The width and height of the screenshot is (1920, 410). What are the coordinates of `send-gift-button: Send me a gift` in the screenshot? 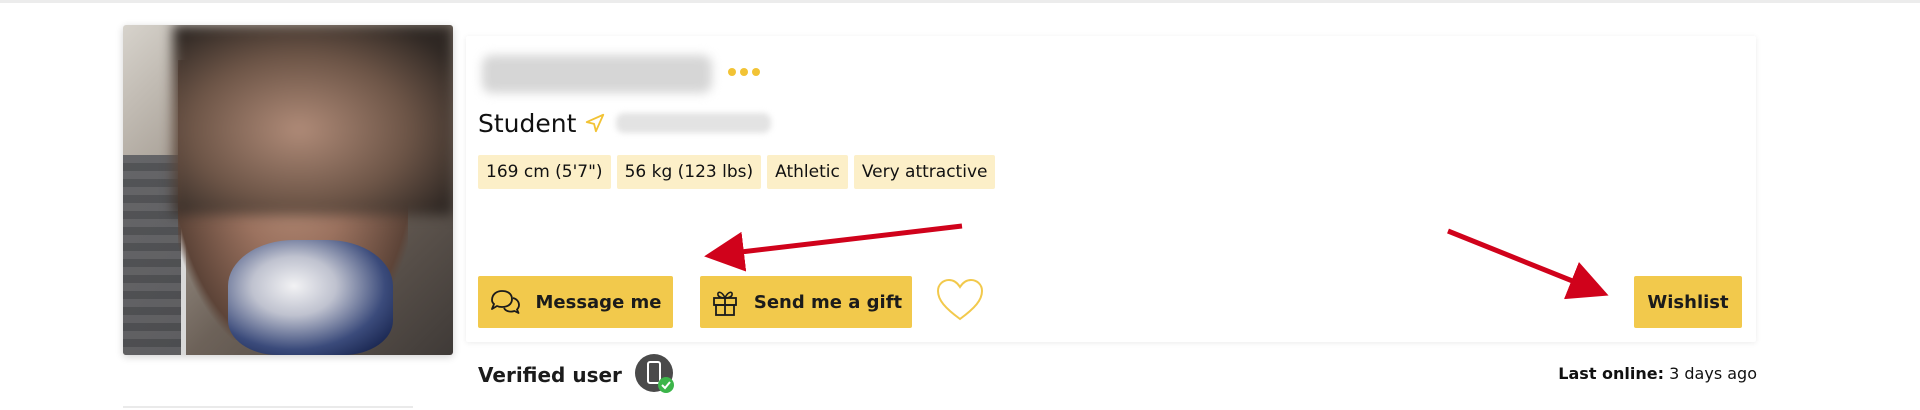 It's located at (806, 302).